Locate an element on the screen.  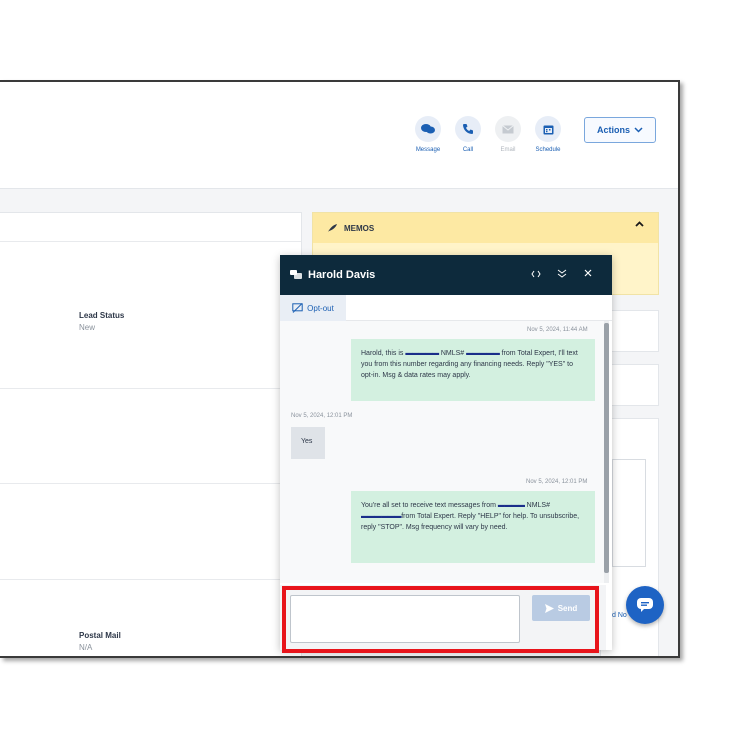
postal-mail-value: N/A is located at coordinates (86, 647).